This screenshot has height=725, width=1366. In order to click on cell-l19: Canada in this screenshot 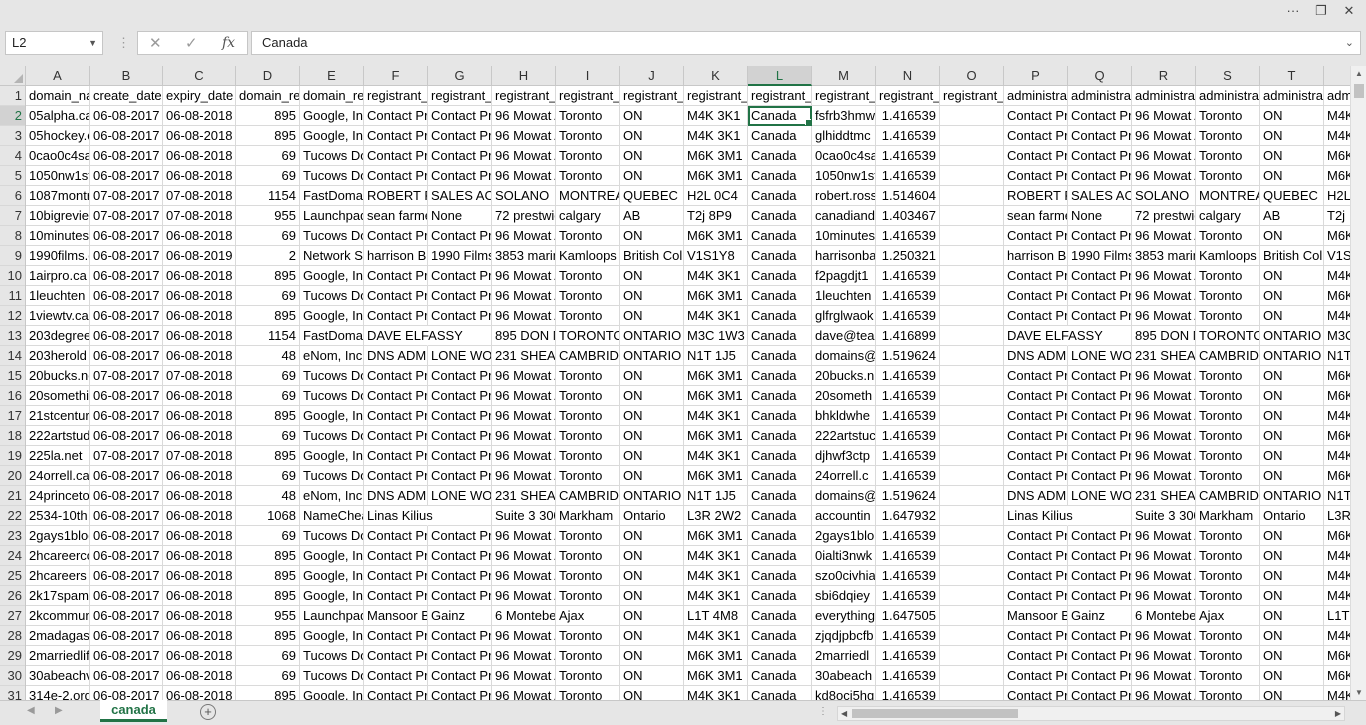, I will do `click(780, 456)`.